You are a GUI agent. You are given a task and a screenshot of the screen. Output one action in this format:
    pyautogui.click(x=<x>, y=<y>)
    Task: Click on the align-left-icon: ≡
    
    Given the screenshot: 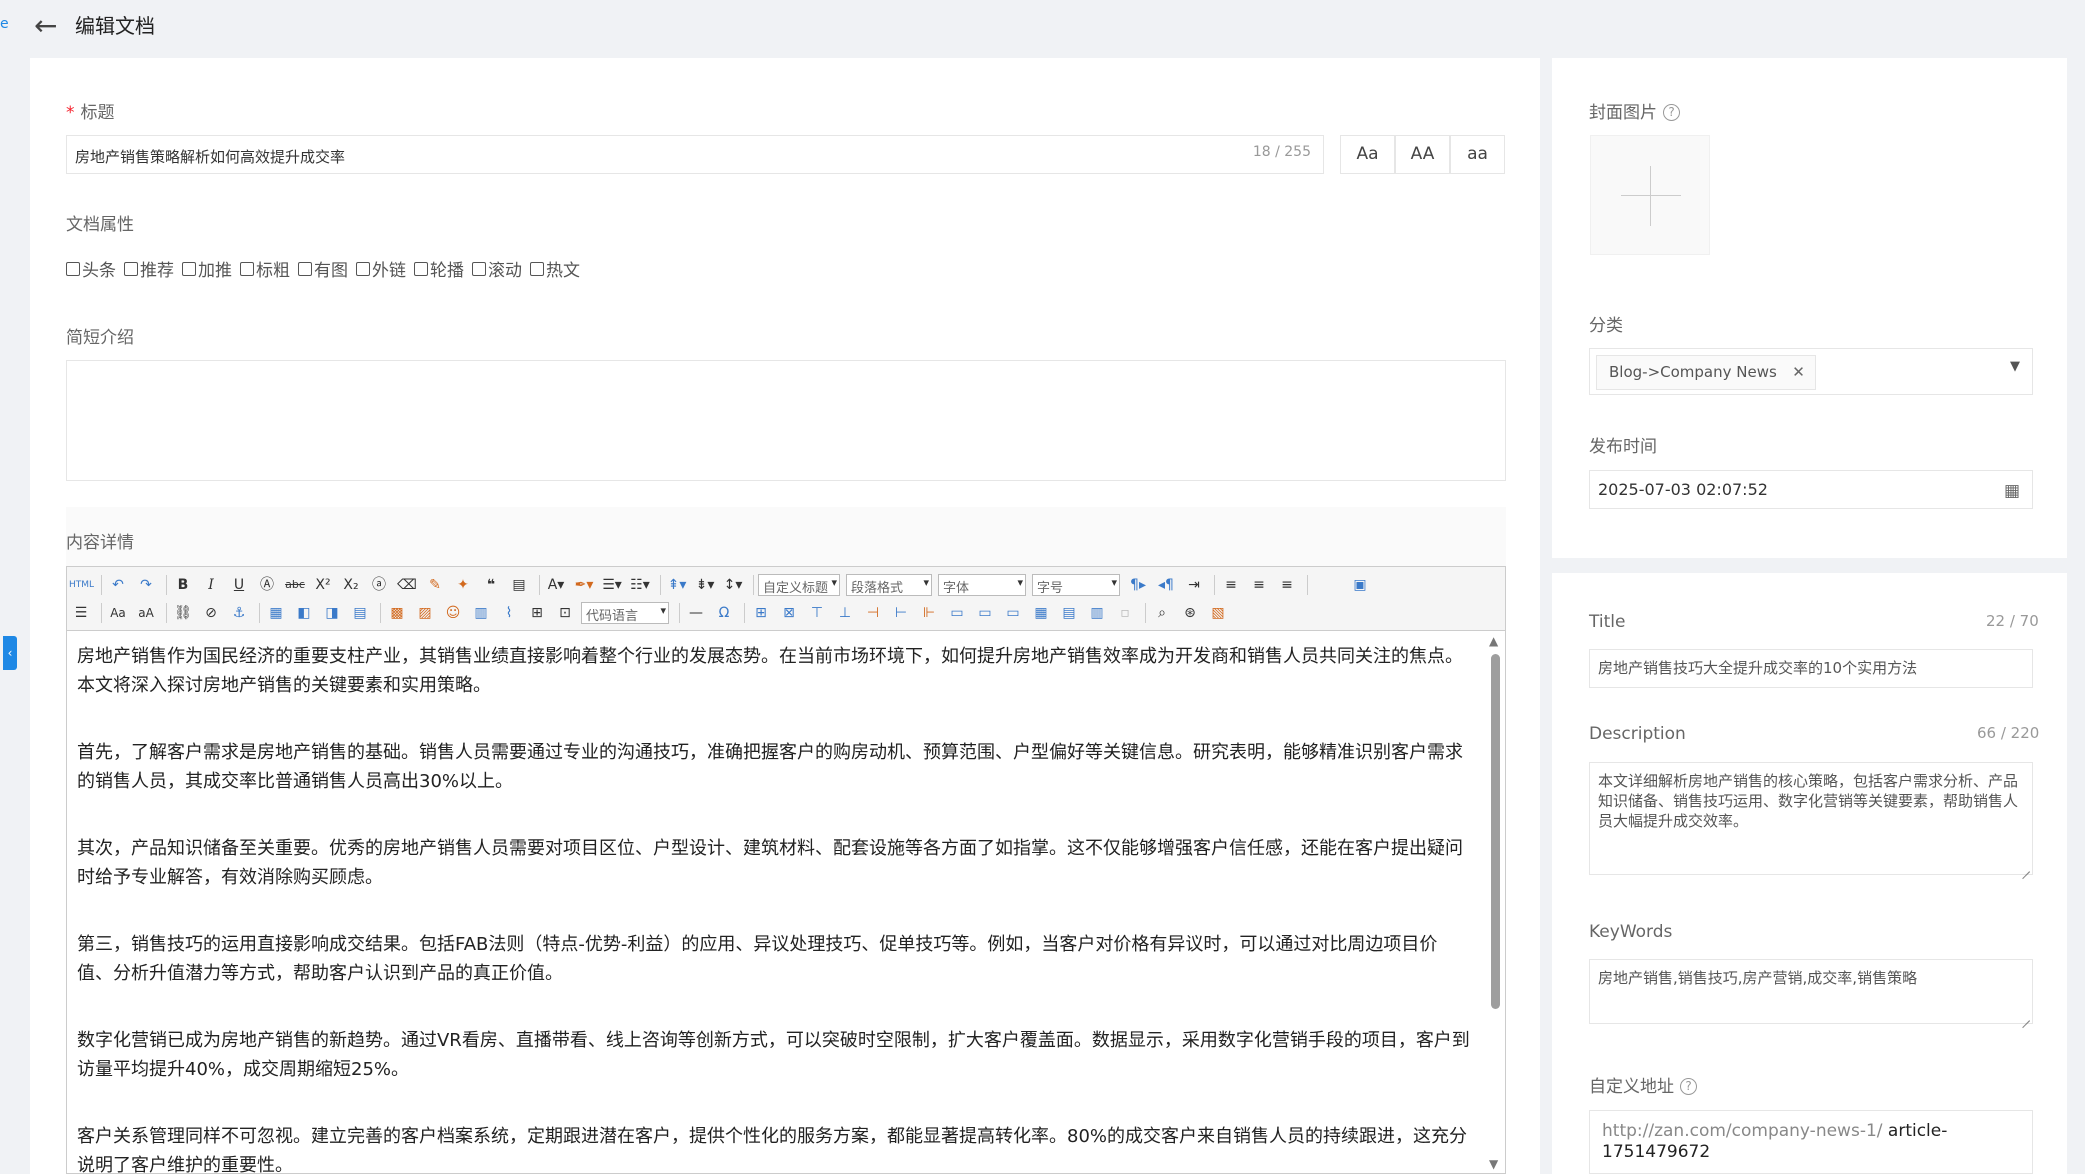 What is the action you would take?
    pyautogui.click(x=1231, y=585)
    